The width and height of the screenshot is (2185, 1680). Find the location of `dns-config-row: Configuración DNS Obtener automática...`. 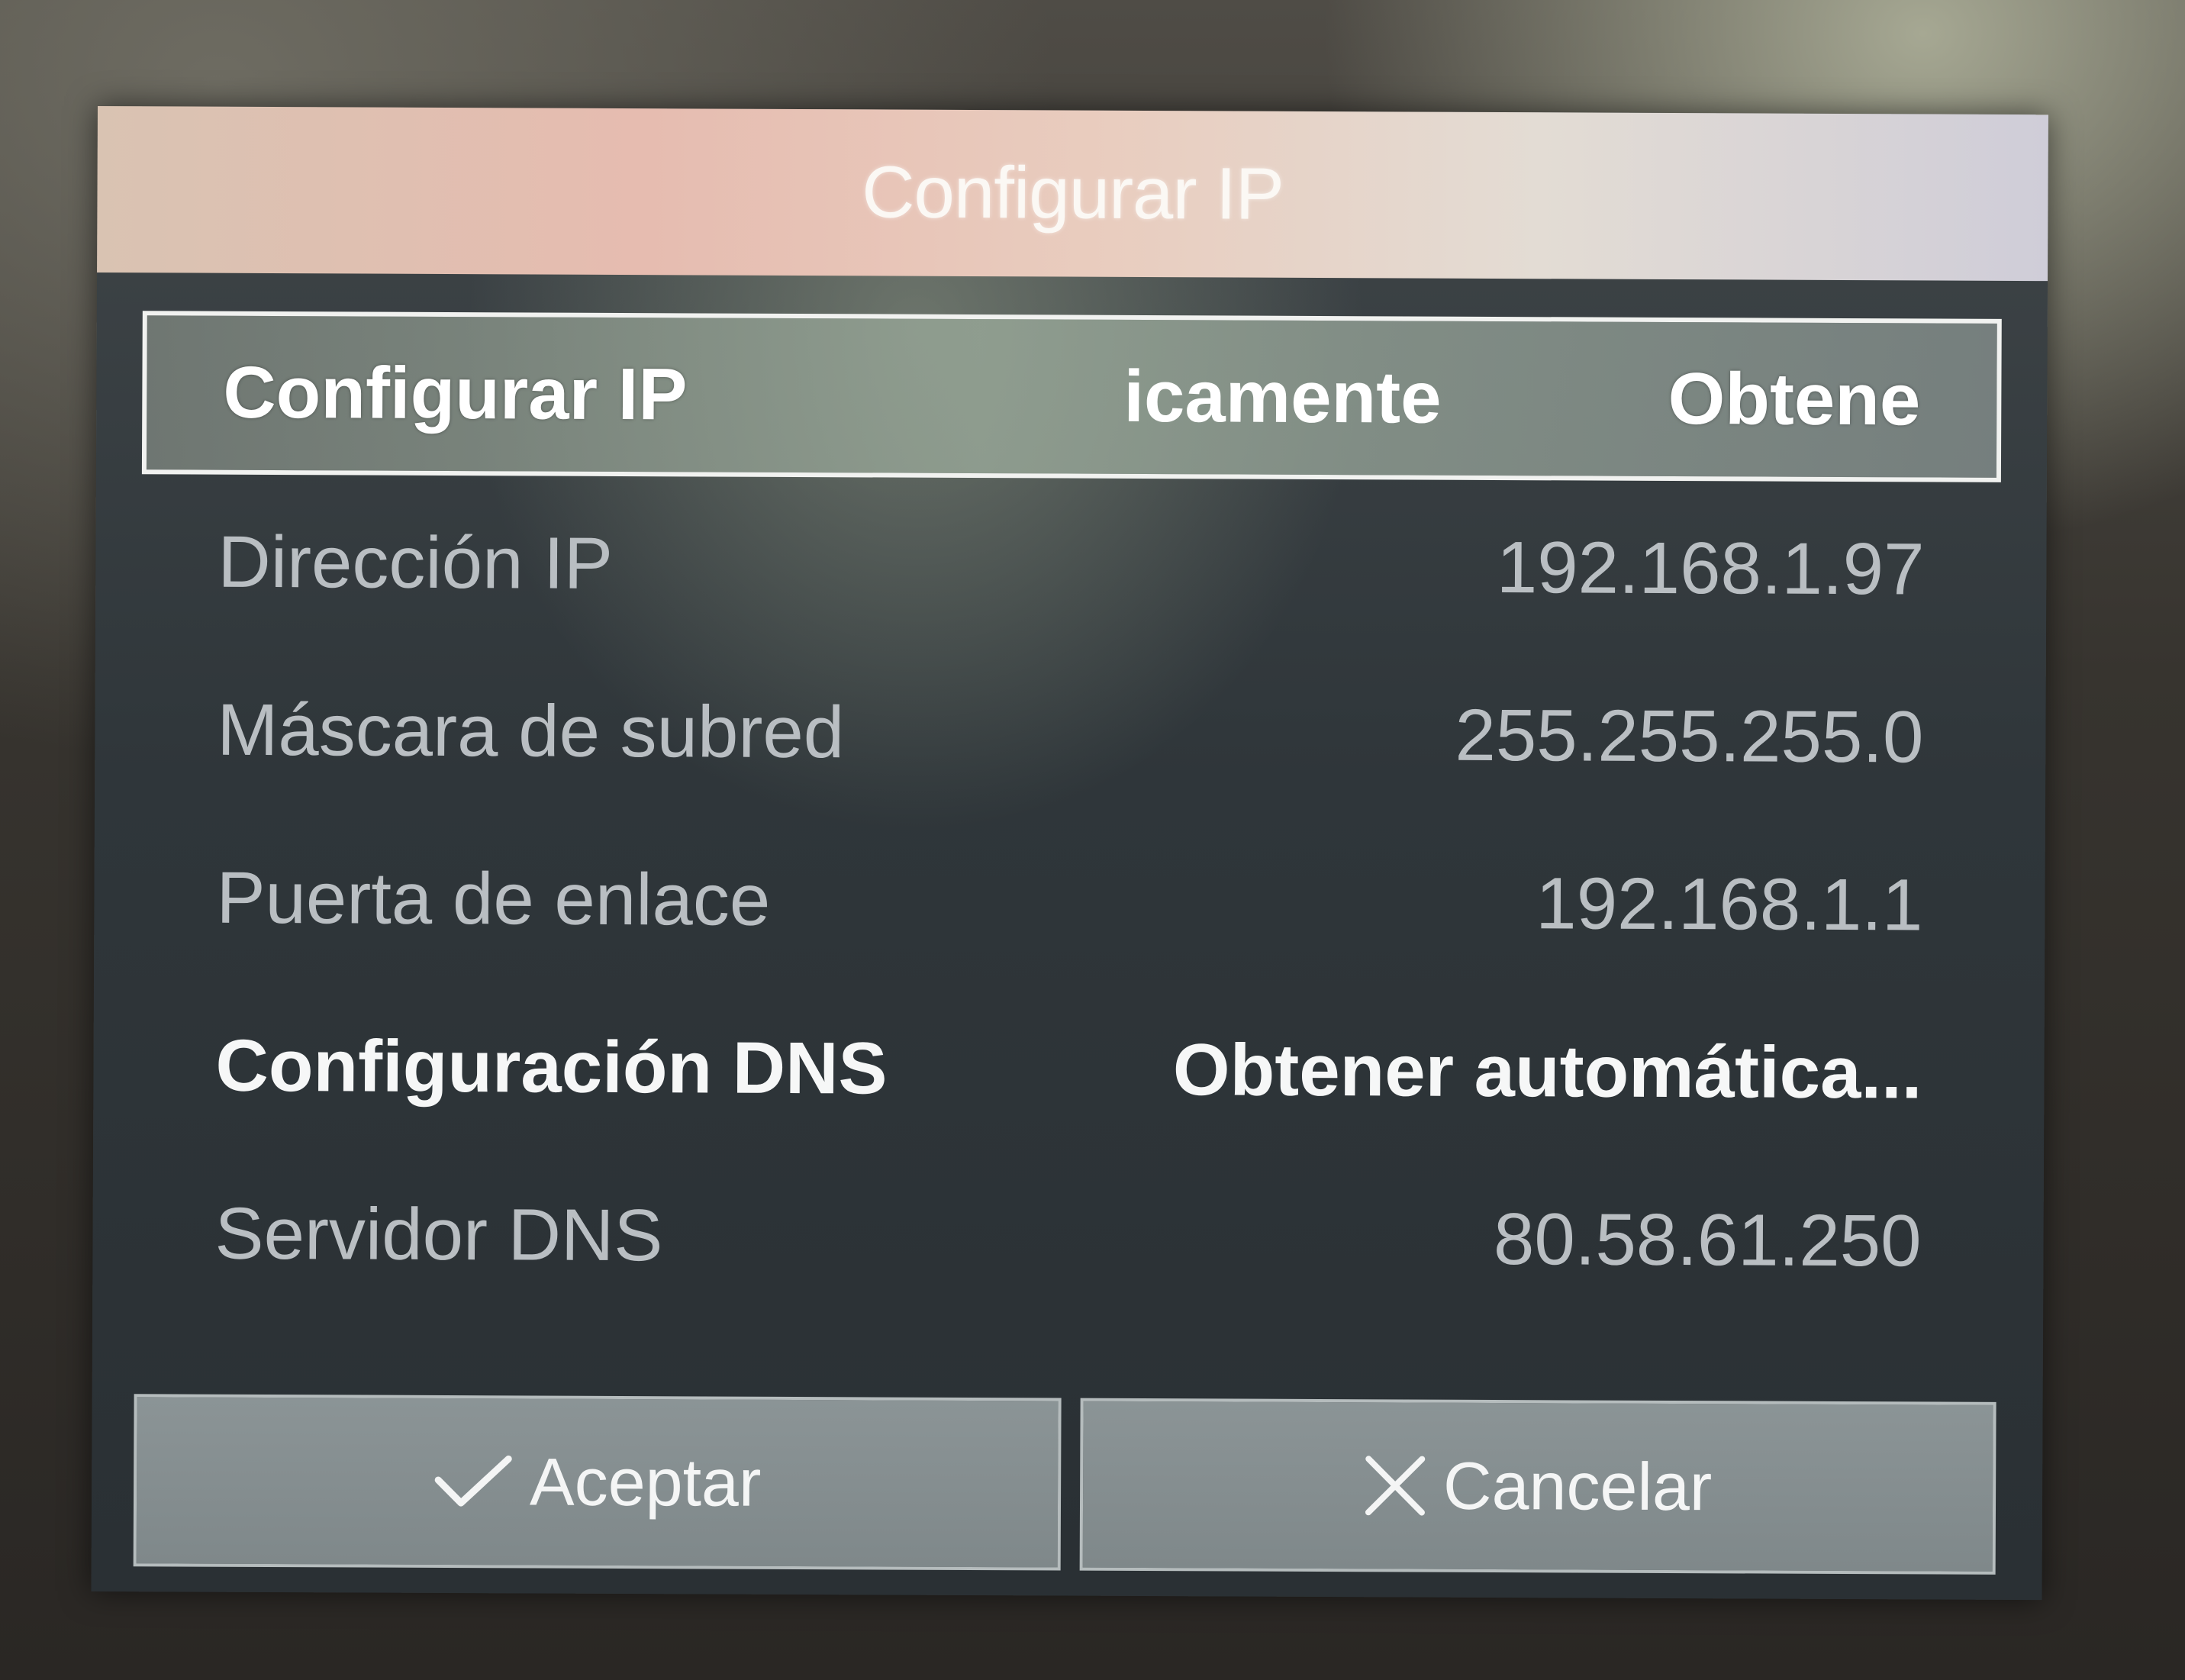

dns-config-row: Configuración DNS Obtener automática... is located at coordinates (1069, 1070).